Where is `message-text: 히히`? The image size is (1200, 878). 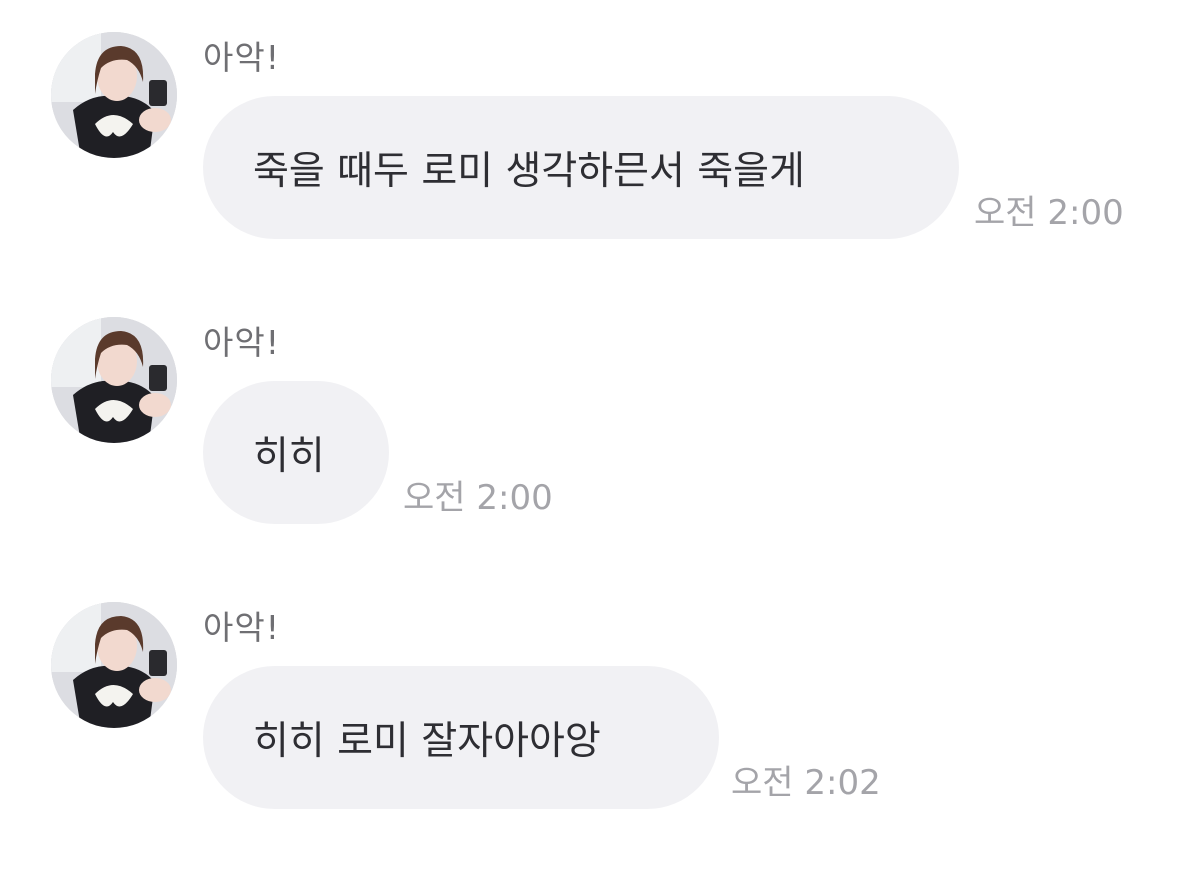 message-text: 히히 is located at coordinates (289, 456).